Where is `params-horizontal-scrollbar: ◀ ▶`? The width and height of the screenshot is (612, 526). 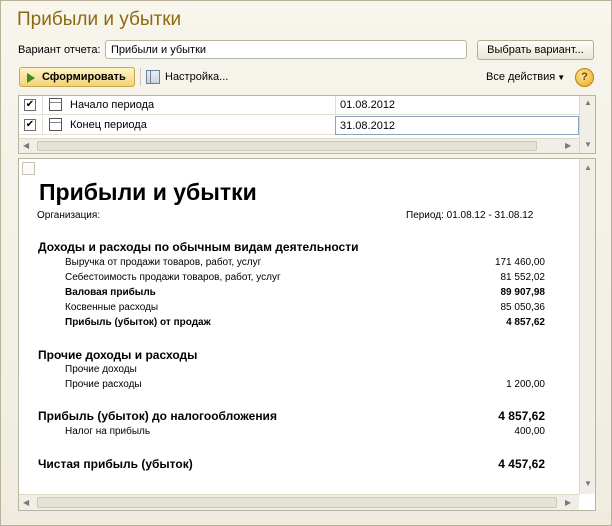
params-horizontal-scrollbar: ◀ ▶ is located at coordinates (299, 145).